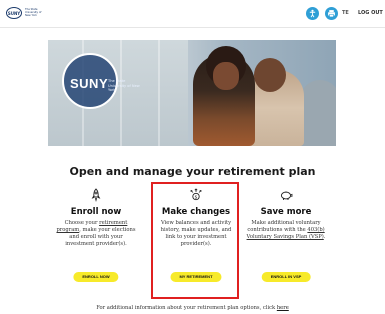  I want to click on suny-brand-word: SUNY, so click(89, 83).